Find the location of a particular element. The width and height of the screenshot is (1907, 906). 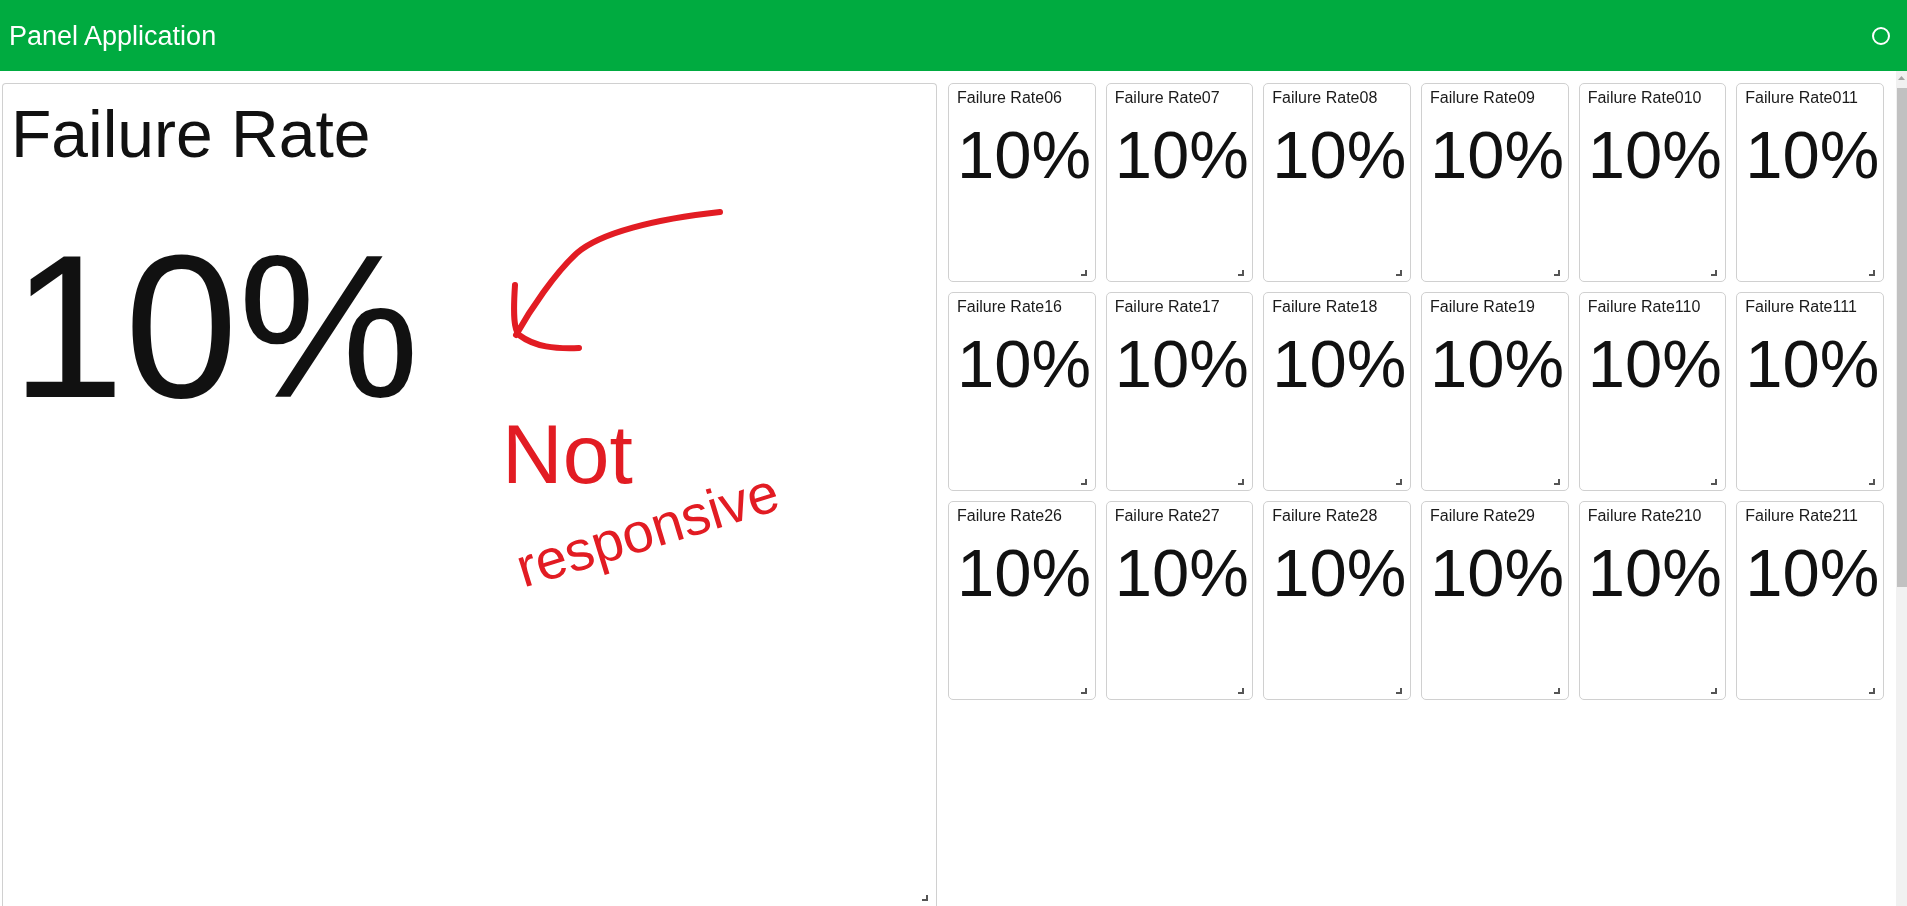

card-title: Failure Rate16 is located at coordinates (1009, 307).